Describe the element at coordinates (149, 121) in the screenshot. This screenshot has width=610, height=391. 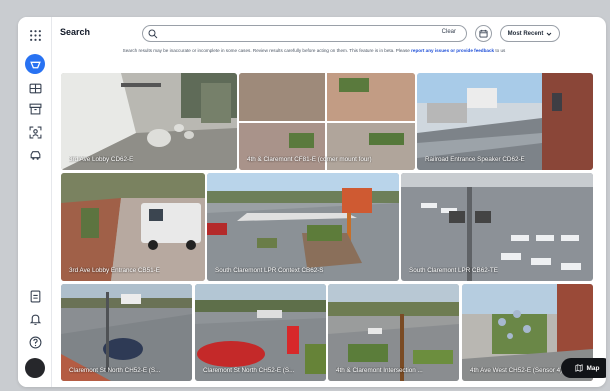
I see `result-tile: 3rd Ave Lobby CD62-E` at that location.